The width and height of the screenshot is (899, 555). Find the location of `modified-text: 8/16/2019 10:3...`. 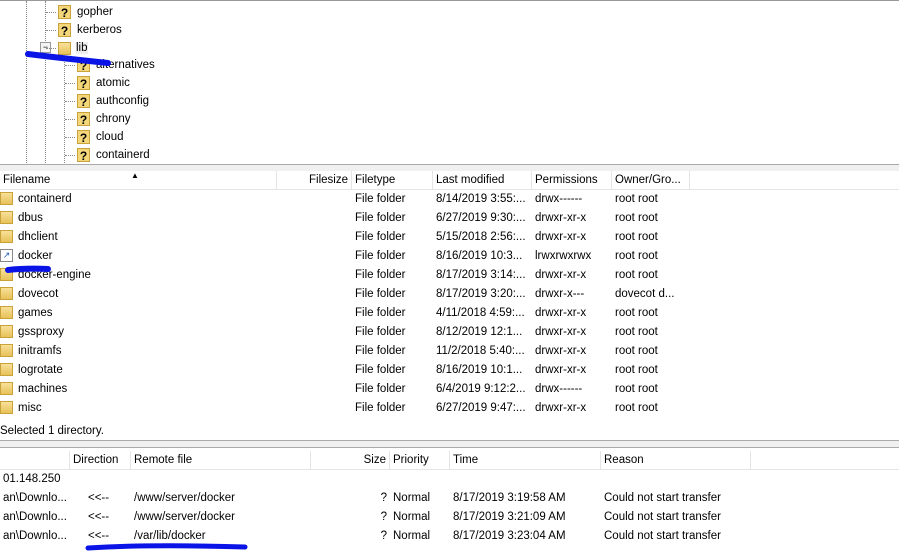

modified-text: 8/16/2019 10:3... is located at coordinates (479, 255).